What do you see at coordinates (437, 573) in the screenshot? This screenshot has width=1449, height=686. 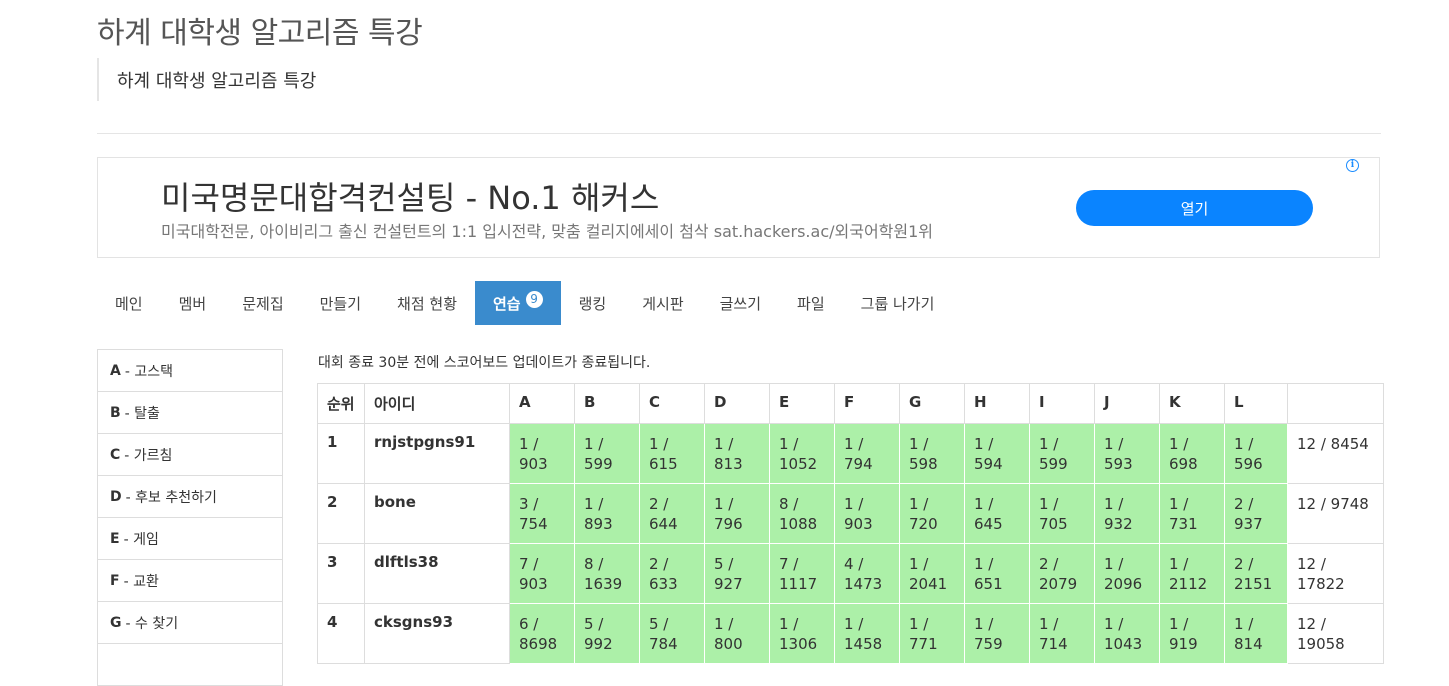 I see `user-id-cell: dlftls38` at bounding box center [437, 573].